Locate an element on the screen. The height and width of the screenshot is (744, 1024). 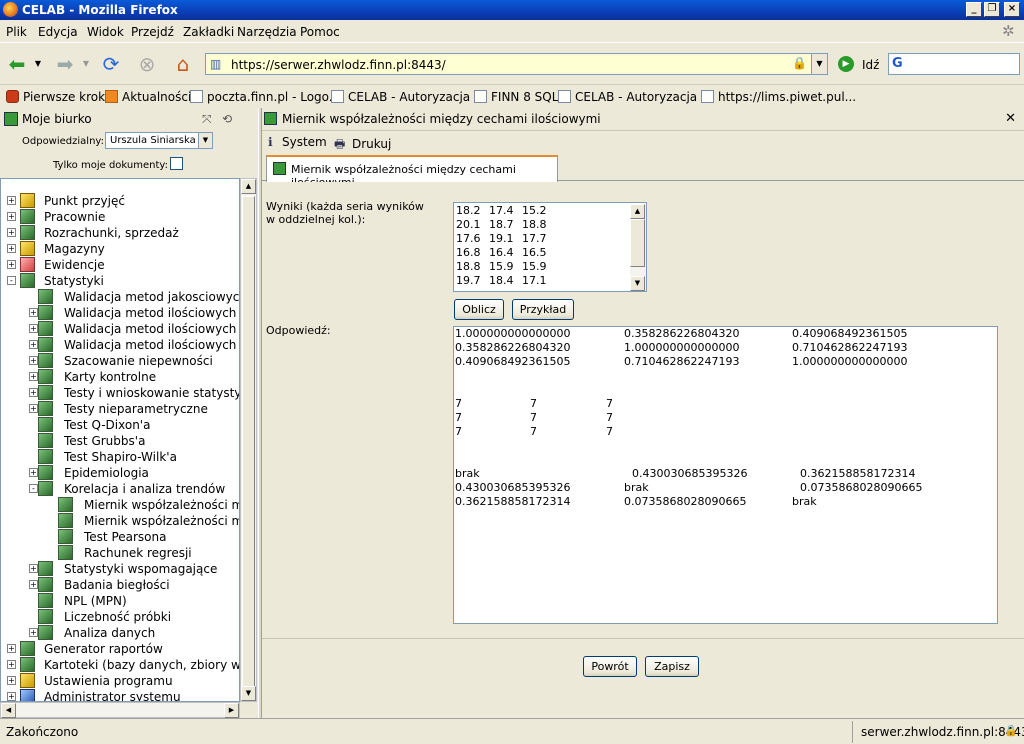
results-scrollbar: ▲ ▼ is located at coordinates (638, 247).